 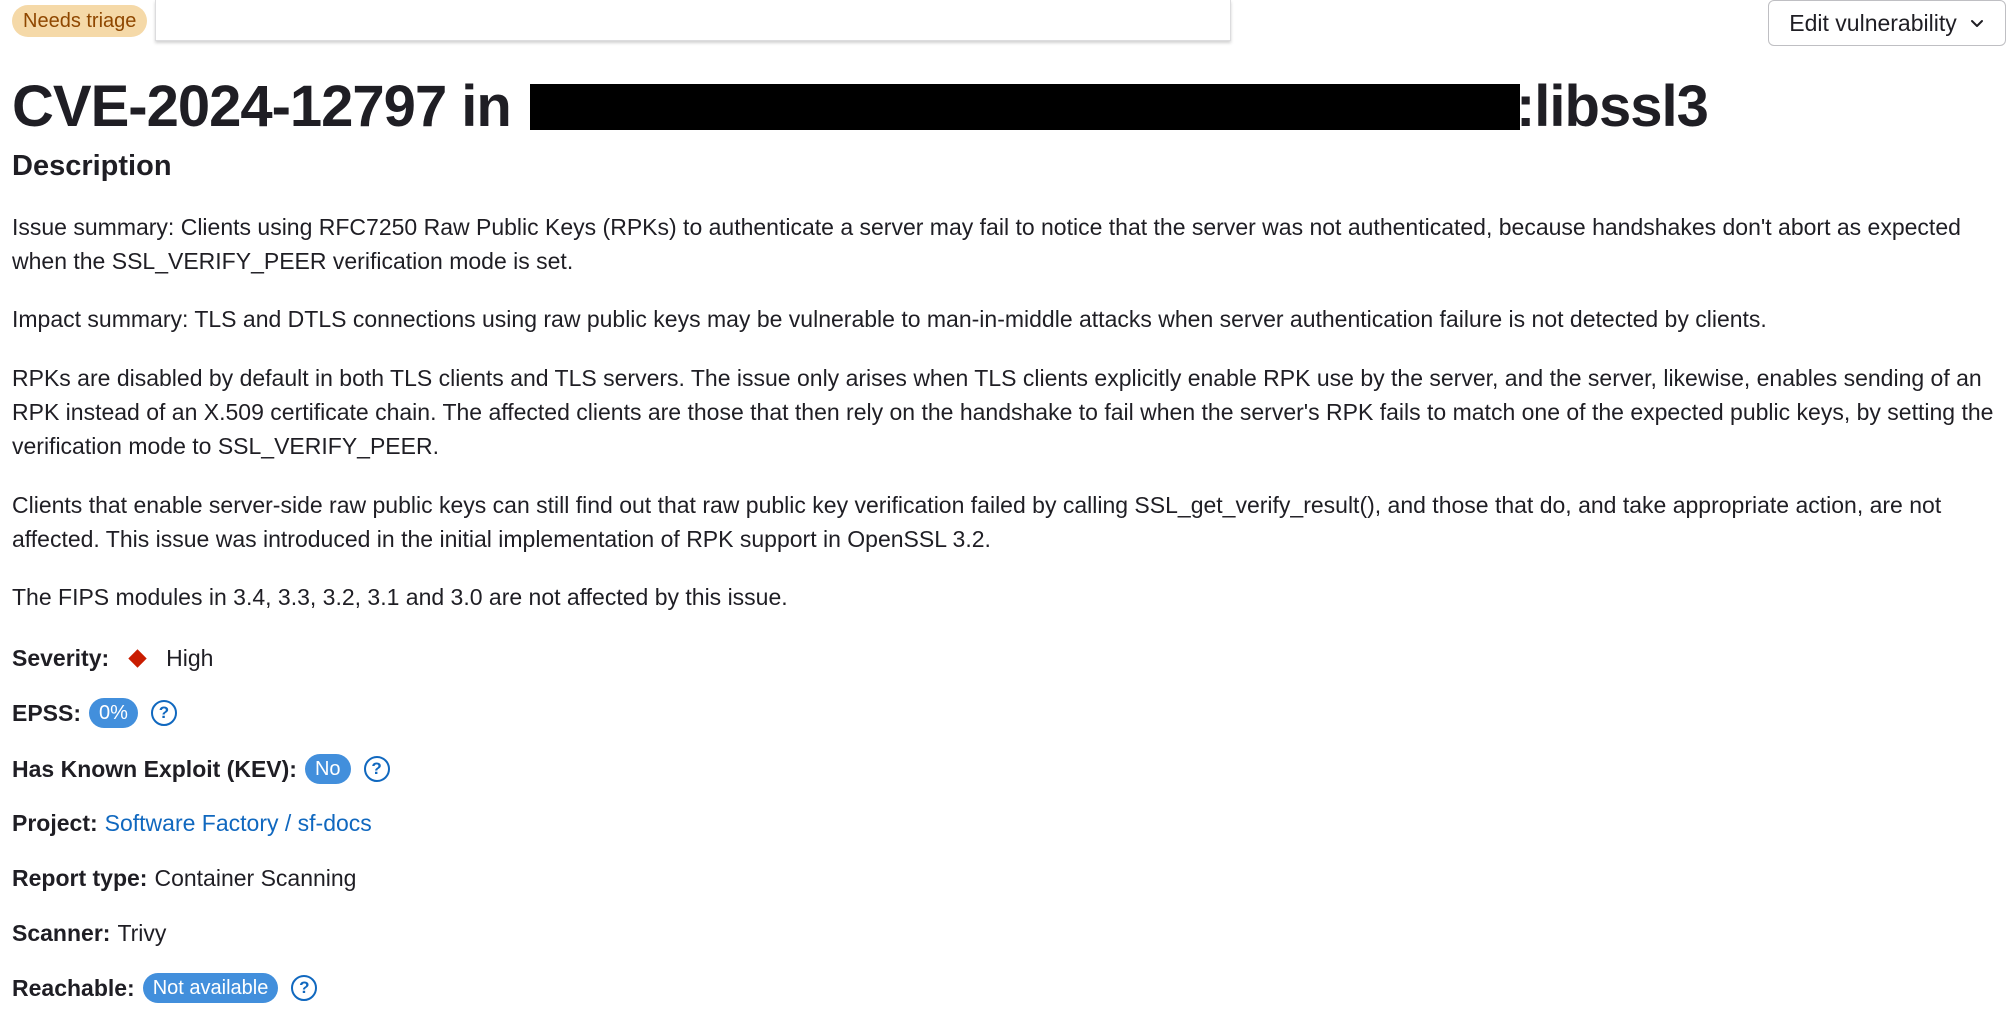 I want to click on kev-row: Has Known Exploit (KEV): No ?, so click(x=201, y=769).